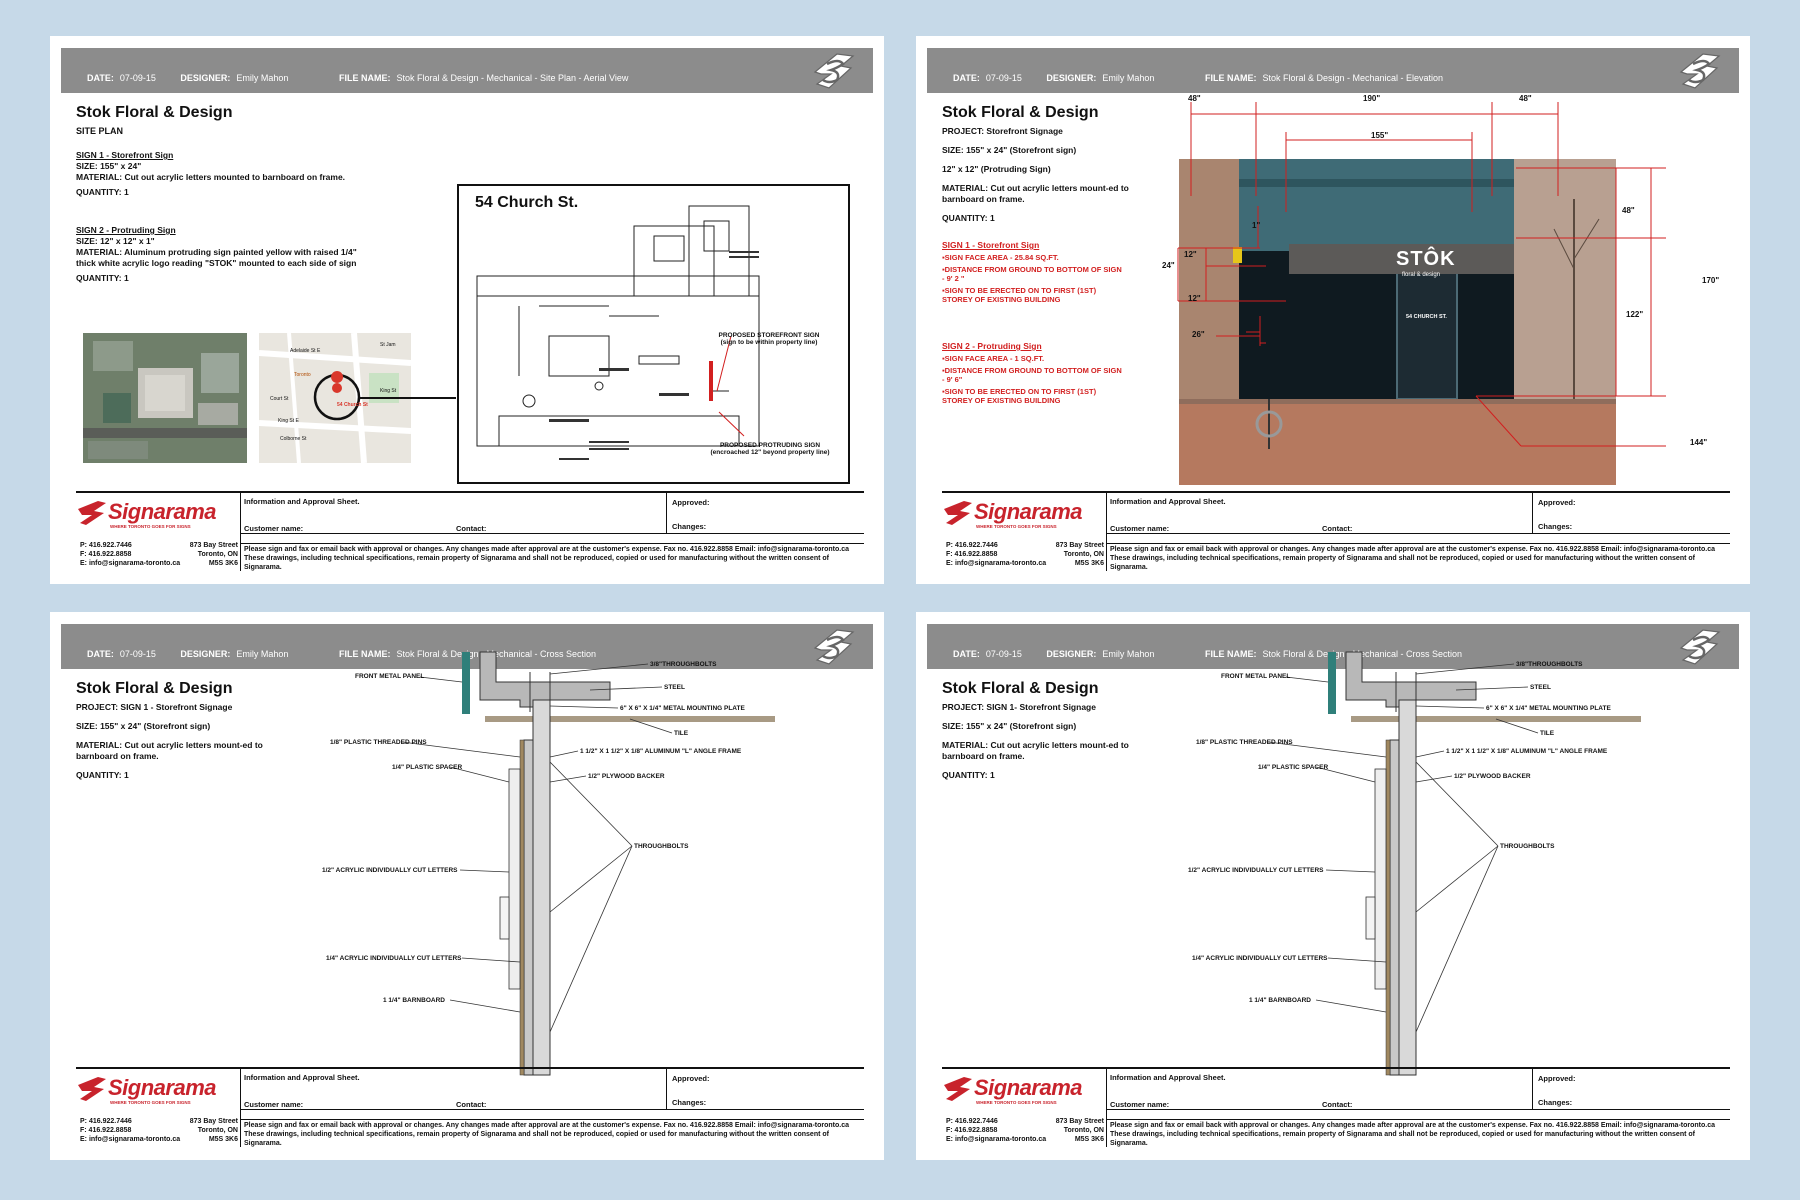 The image size is (1800, 1200). Describe the element at coordinates (100, 131) in the screenshot. I see `page-subtitle: SITE PLAN` at that location.